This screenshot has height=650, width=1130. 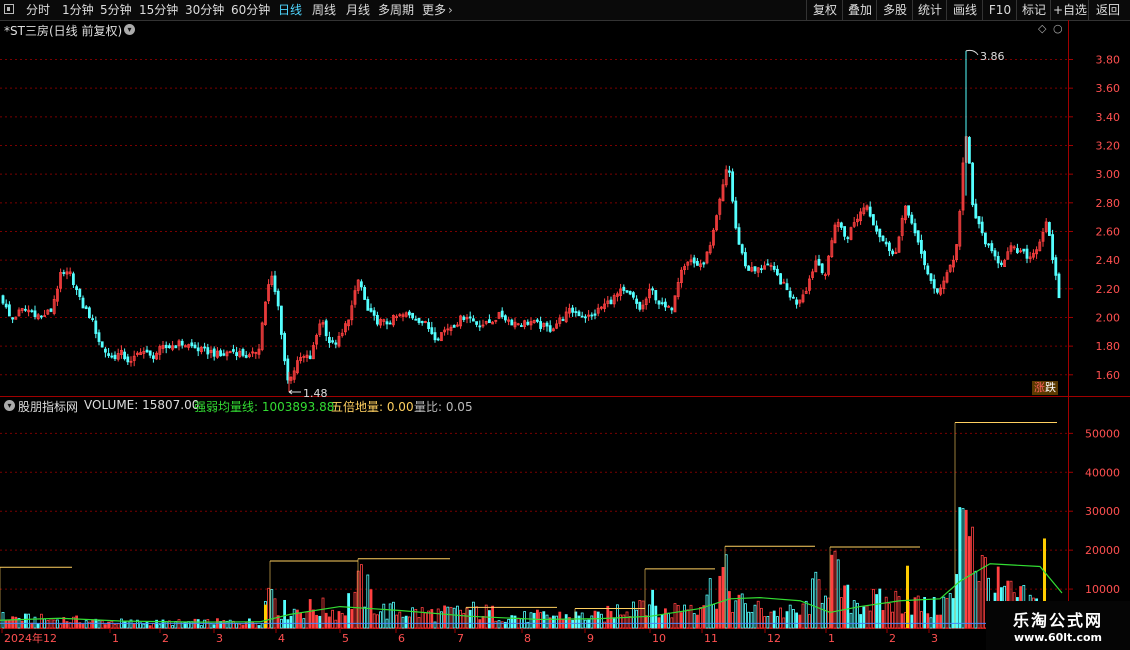 I want to click on x-tick-label: 4, so click(x=281, y=638).